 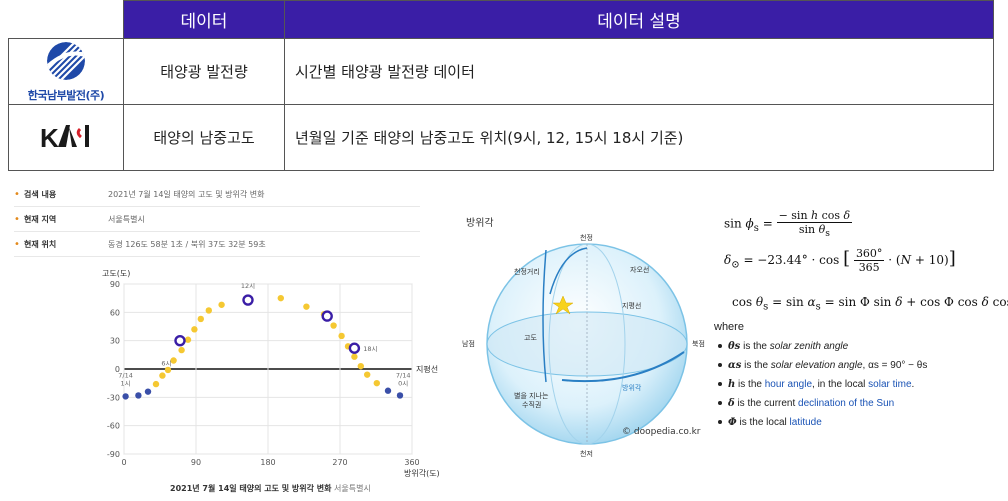 What do you see at coordinates (632, 387) in the screenshot?
I see `azimuth-label: 방위각` at bounding box center [632, 387].